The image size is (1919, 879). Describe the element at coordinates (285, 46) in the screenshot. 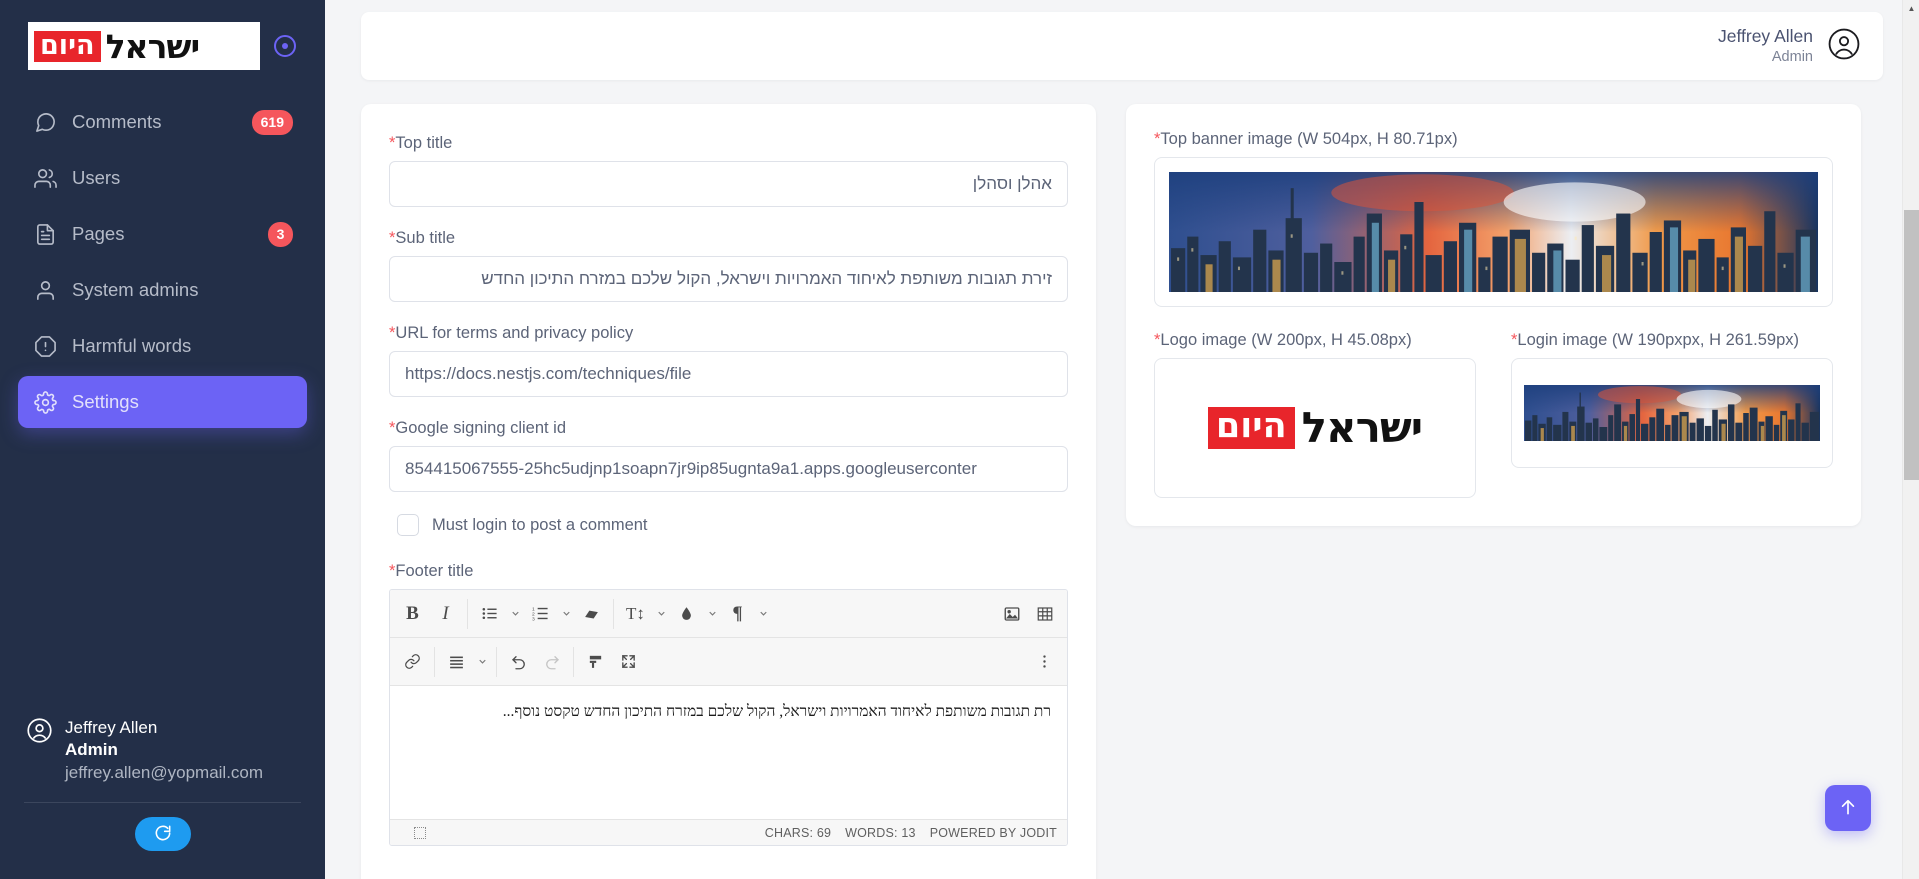

I see `sidebar-collapse-toggle-icon` at that location.